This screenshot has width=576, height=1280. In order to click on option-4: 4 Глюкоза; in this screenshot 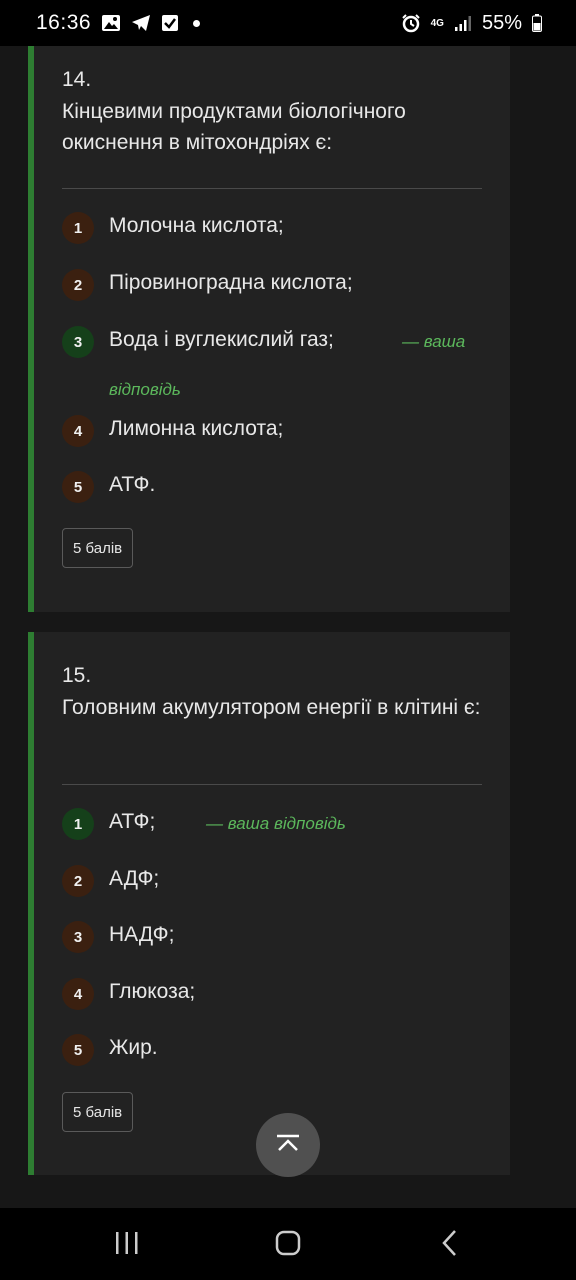, I will do `click(272, 996)`.